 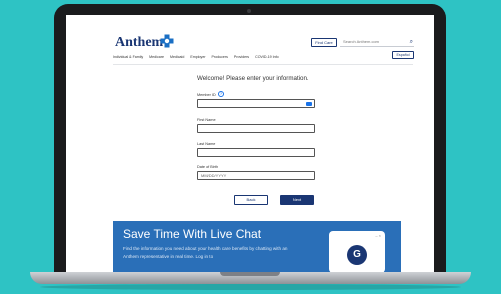 What do you see at coordinates (206, 144) in the screenshot?
I see `last-name-label: Last Name` at bounding box center [206, 144].